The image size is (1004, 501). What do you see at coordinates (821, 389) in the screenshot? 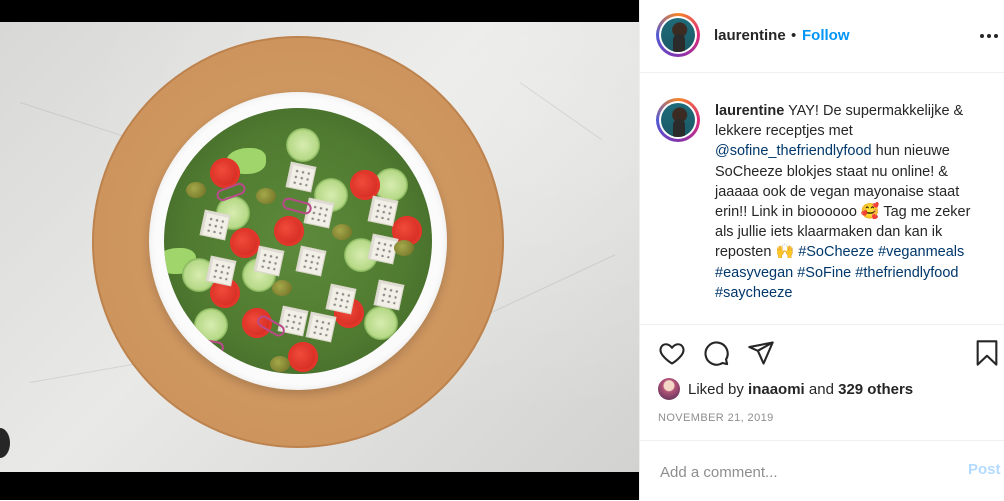
I see `likes-middle: and` at bounding box center [821, 389].